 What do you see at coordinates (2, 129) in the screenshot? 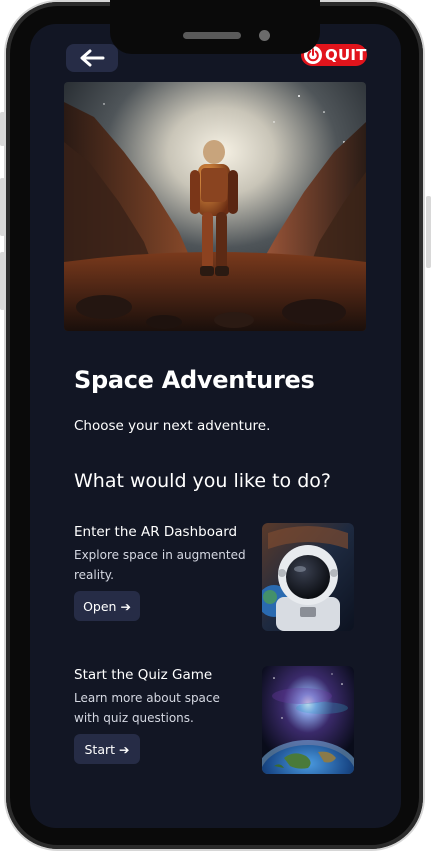
I see `mute-switch` at bounding box center [2, 129].